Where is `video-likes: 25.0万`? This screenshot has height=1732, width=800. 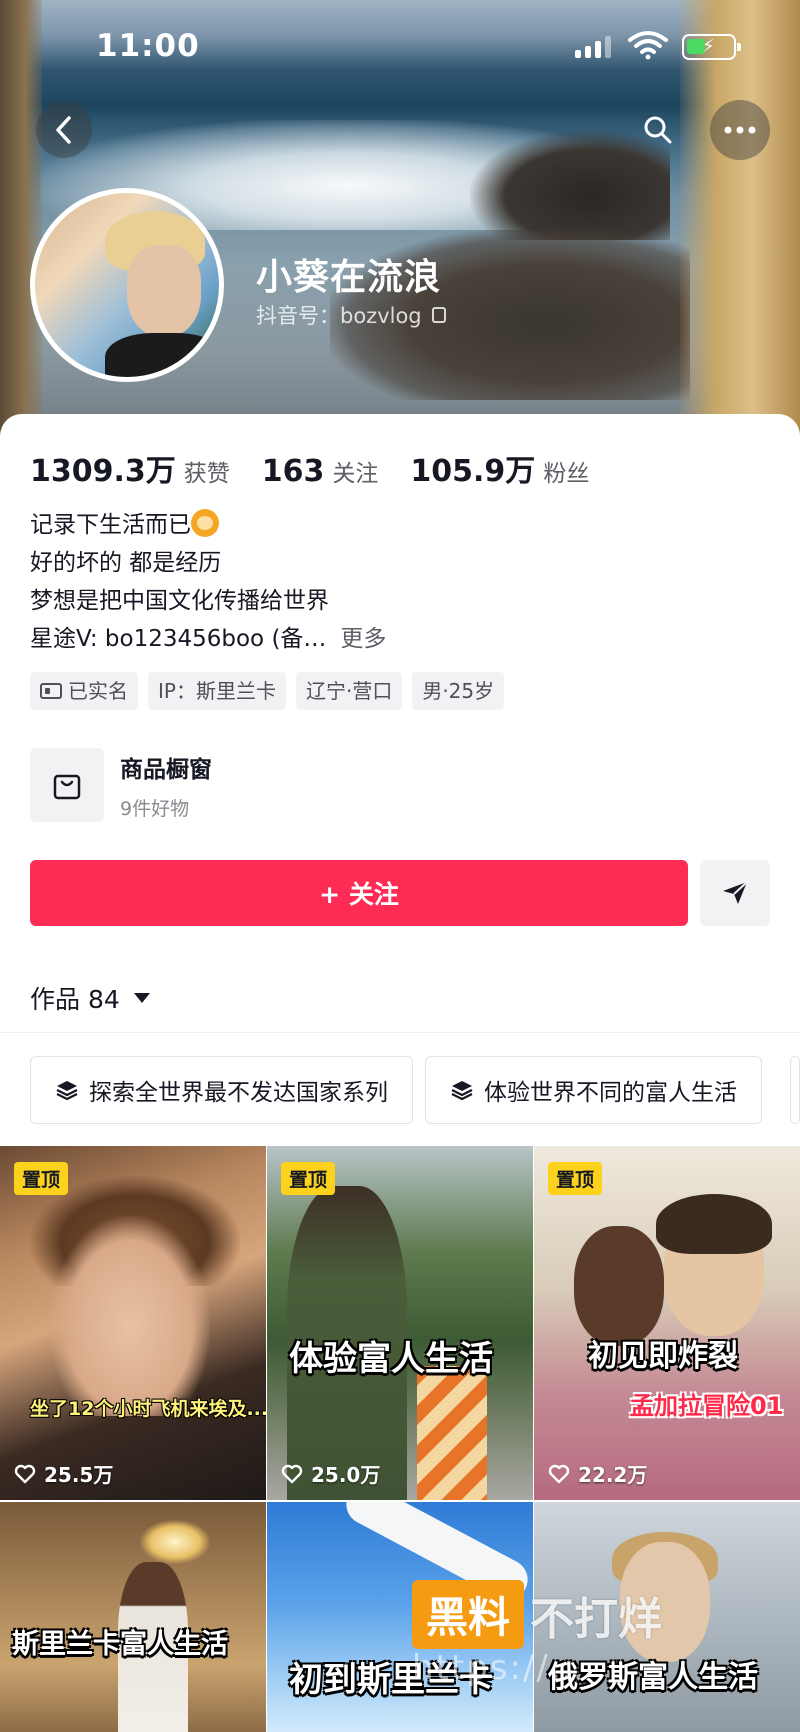 video-likes: 25.0万 is located at coordinates (330, 1473).